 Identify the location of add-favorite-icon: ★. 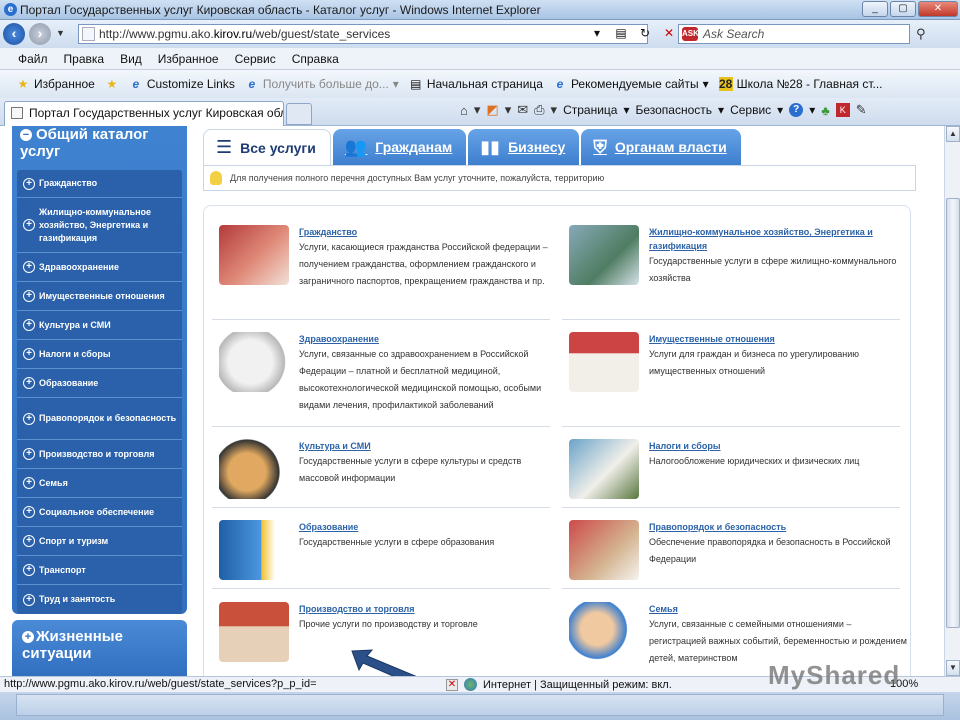
(112, 84).